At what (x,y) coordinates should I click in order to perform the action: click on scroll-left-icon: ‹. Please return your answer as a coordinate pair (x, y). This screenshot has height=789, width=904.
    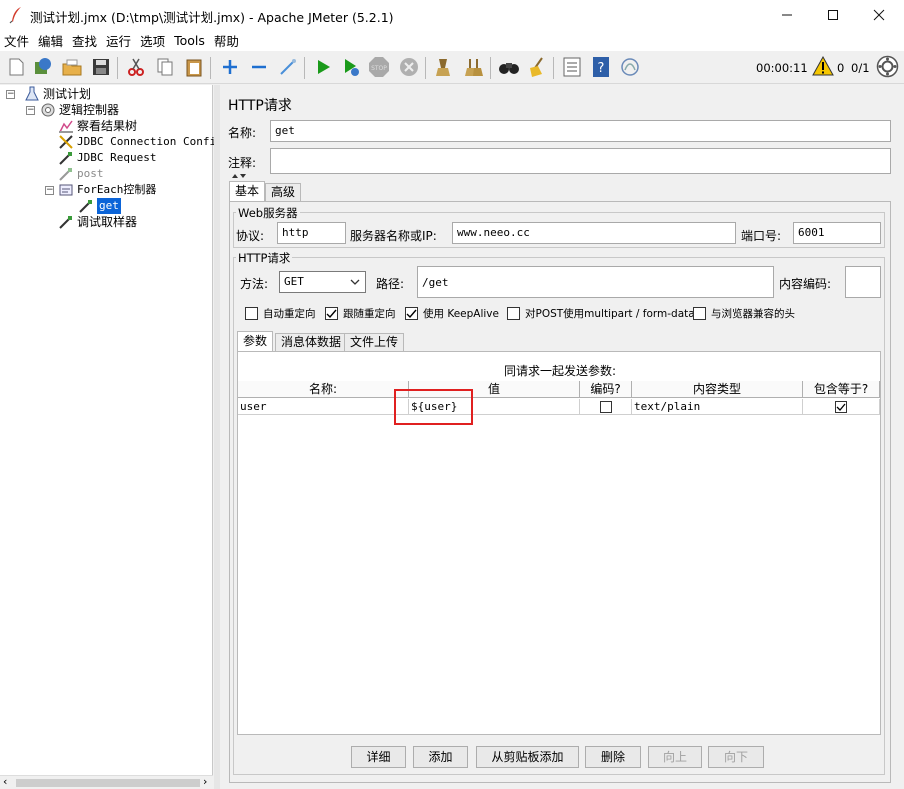
    Looking at the image, I should click on (5, 781).